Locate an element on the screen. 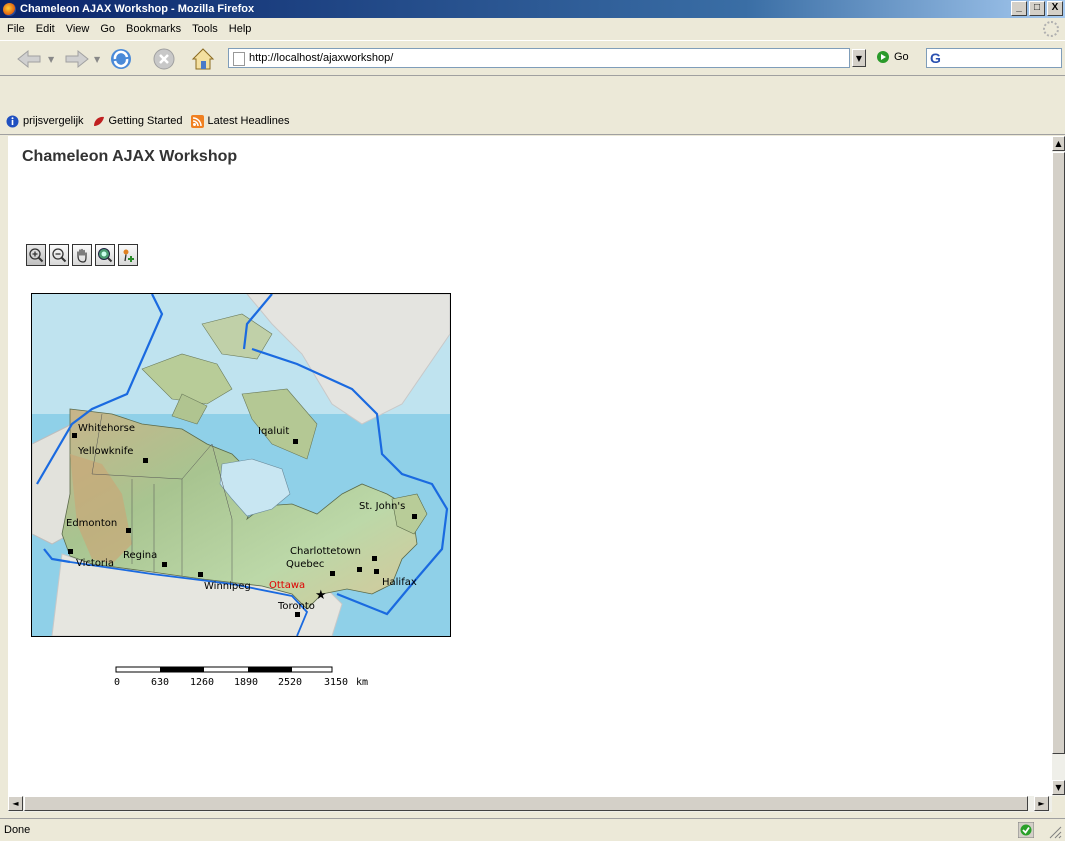 This screenshot has height=841, width=1065. zoom-in-tool is located at coordinates (36, 255).